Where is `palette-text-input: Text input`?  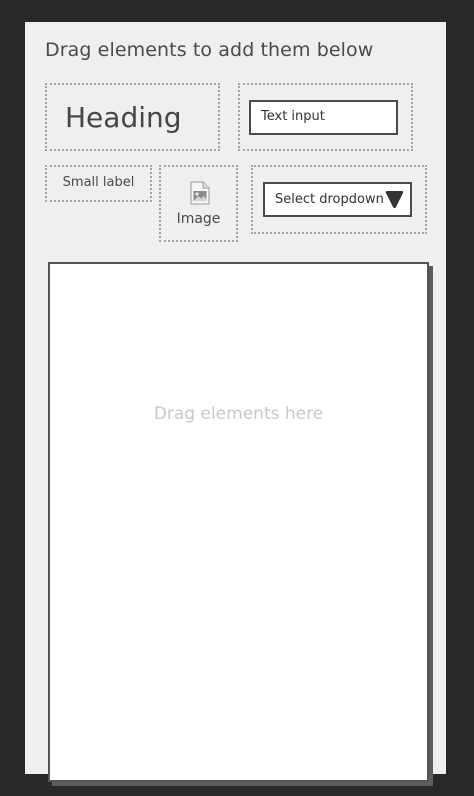
palette-text-input: Text input is located at coordinates (325, 117).